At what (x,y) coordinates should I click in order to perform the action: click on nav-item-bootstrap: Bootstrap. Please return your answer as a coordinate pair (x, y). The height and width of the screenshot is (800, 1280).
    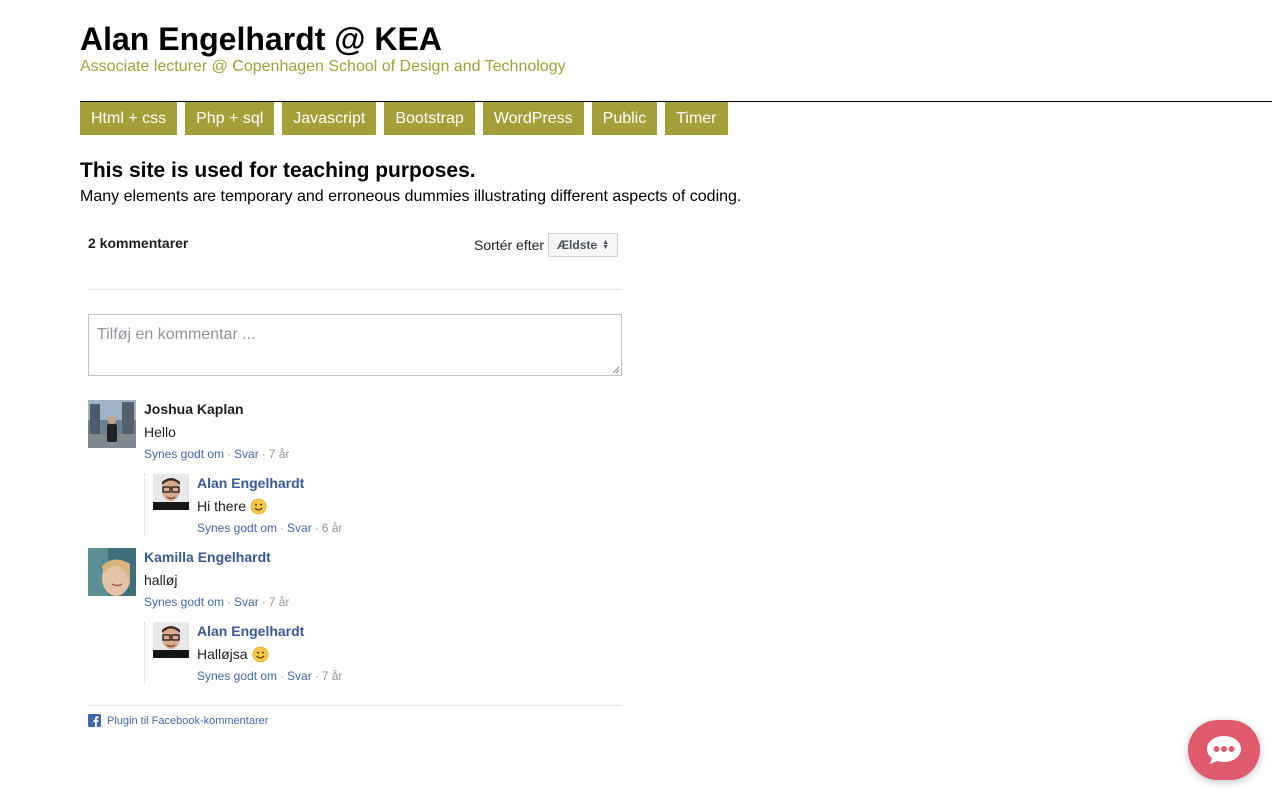
    Looking at the image, I should click on (429, 118).